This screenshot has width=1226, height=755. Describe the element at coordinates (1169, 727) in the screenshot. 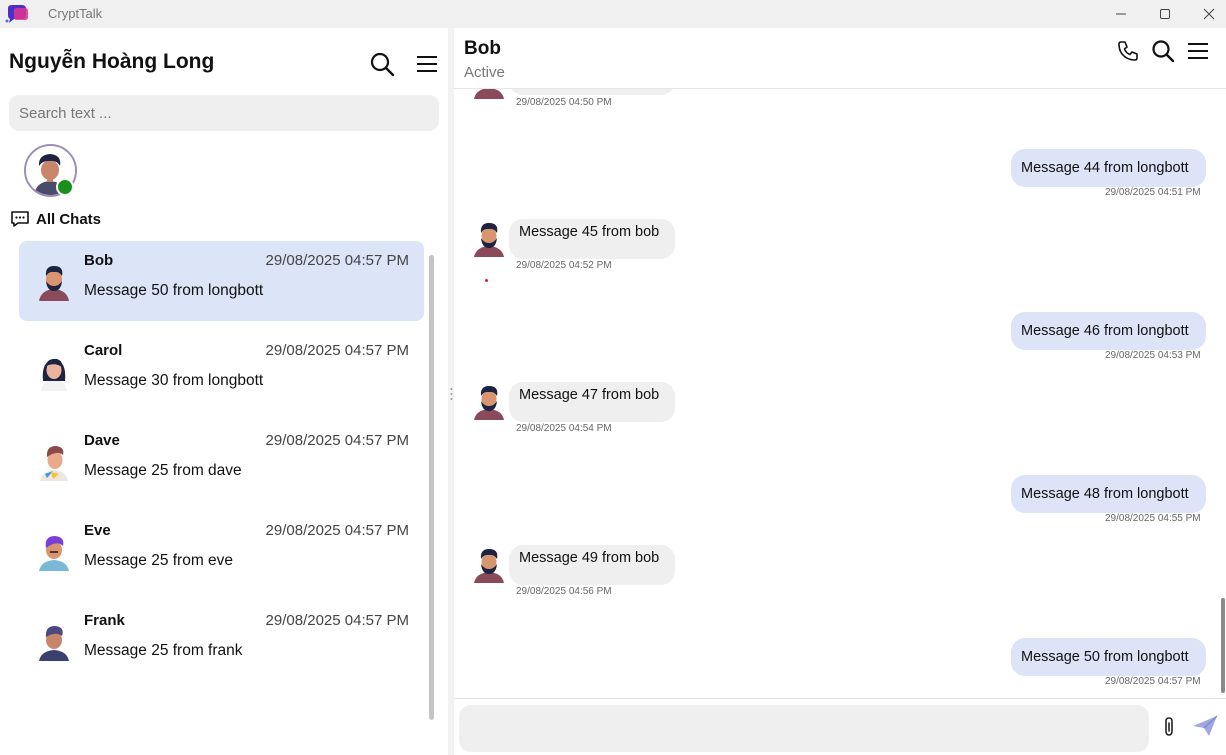

I see `paperclip-icon` at that location.